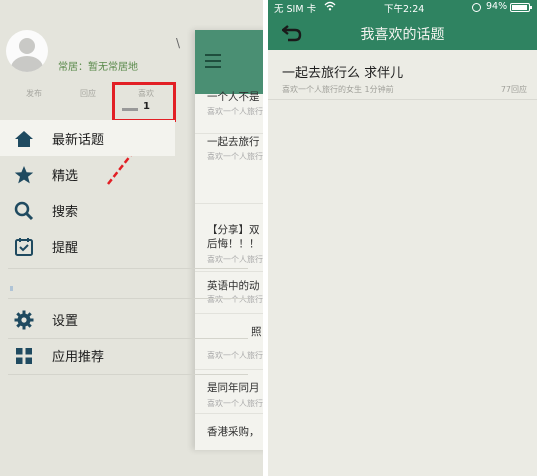 The image size is (537, 476). Describe the element at coordinates (476, 7) in the screenshot. I see `orientation-lock-icon` at that location.